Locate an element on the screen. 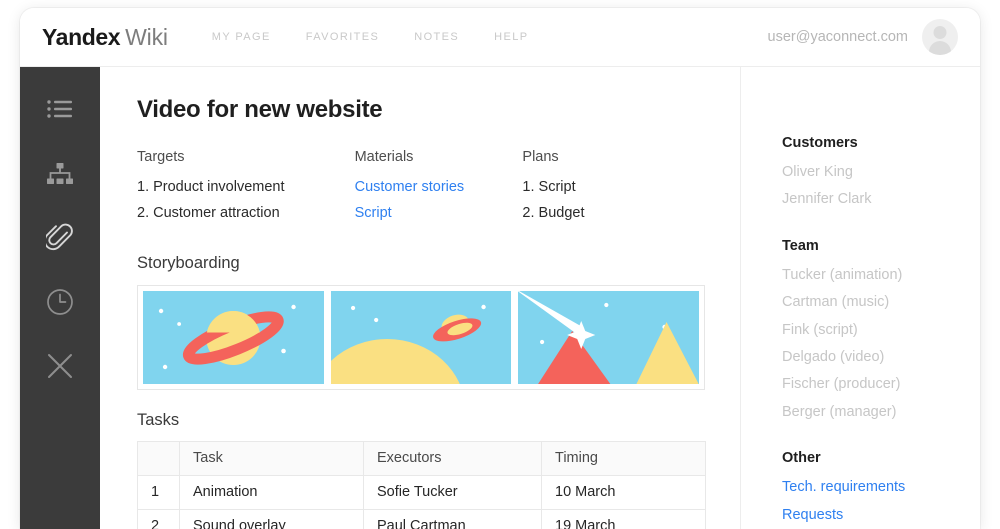 This screenshot has height=529, width=1000. row-number: 2 is located at coordinates (158, 518).